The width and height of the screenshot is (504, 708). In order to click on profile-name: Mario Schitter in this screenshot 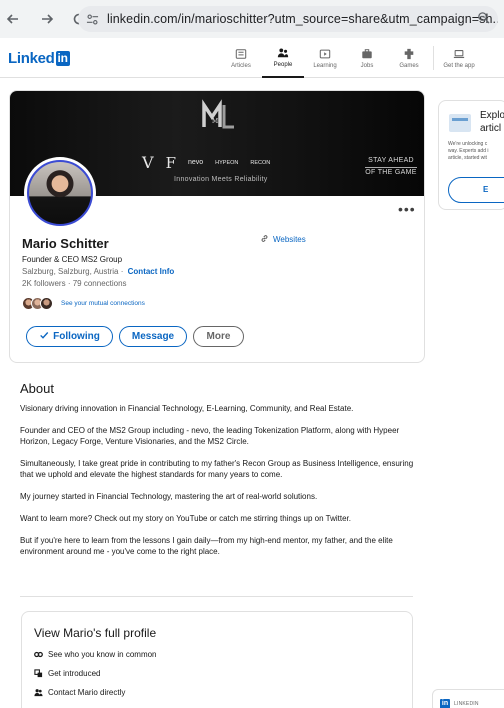, I will do `click(65, 243)`.